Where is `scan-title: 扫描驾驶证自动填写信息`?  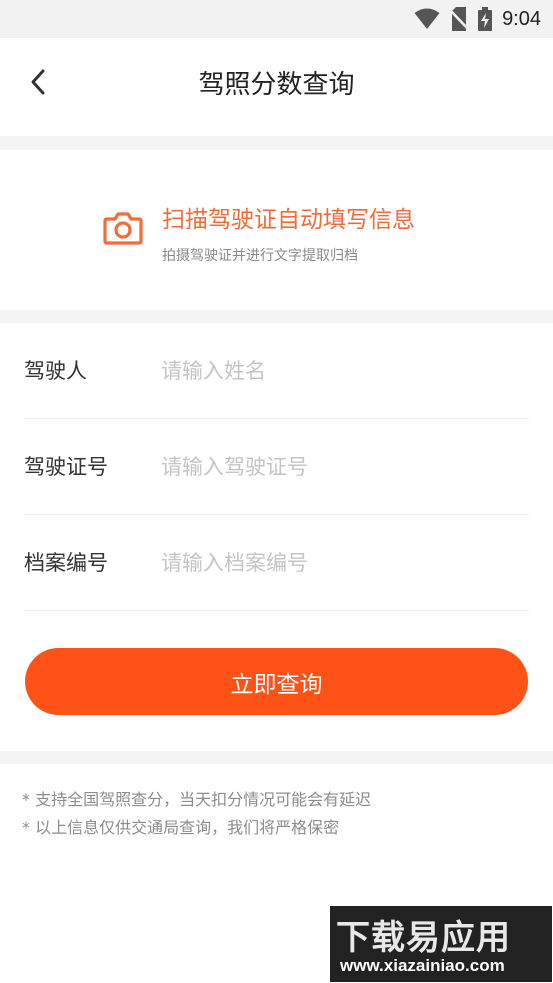
scan-title: 扫描驾驶证自动填写信息 is located at coordinates (288, 220).